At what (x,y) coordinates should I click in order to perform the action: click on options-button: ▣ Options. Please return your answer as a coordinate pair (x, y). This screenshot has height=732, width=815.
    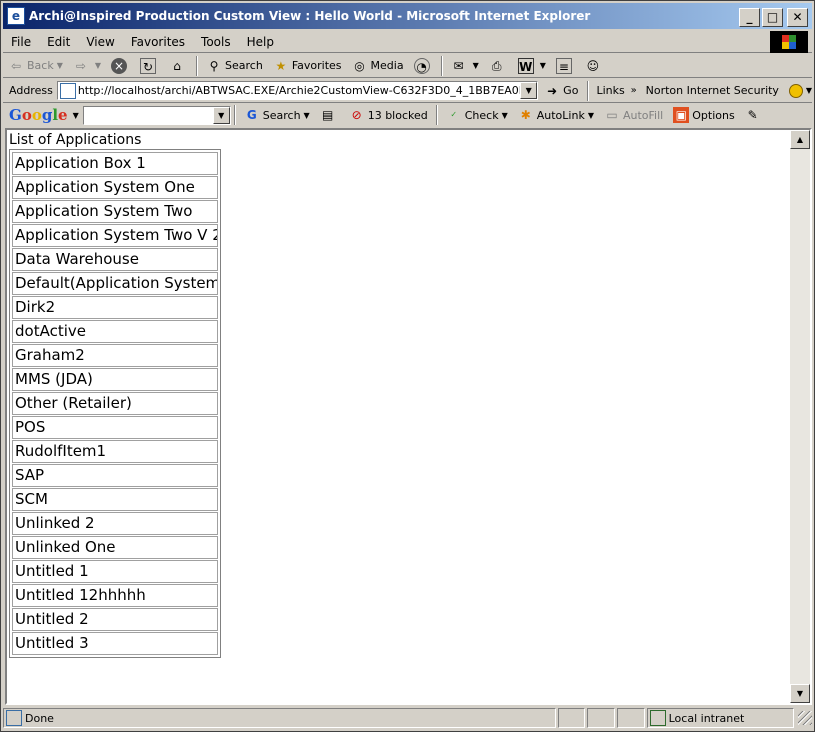
    Looking at the image, I should click on (703, 115).